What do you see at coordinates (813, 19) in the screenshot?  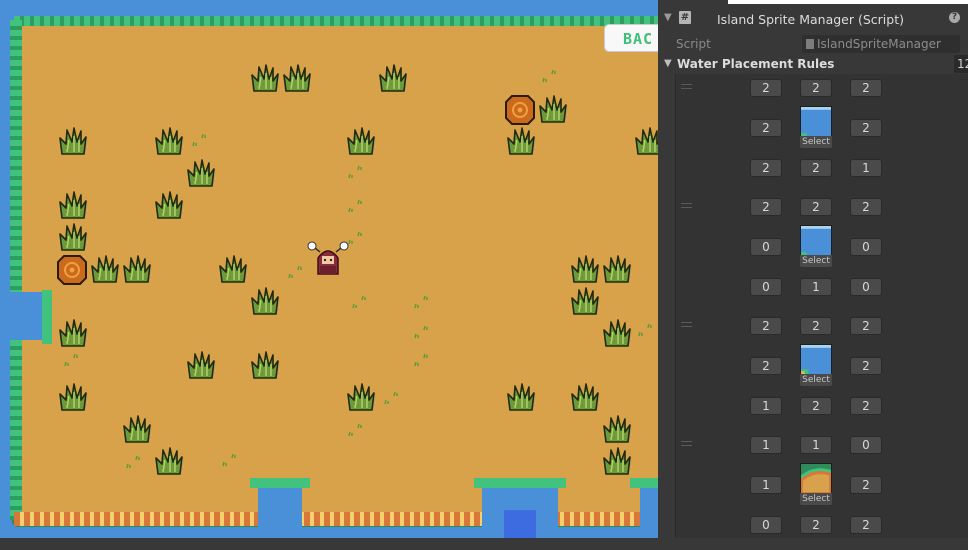 I see `component-header: ▼ # Island Sprite Manager (Script) ?` at bounding box center [813, 19].